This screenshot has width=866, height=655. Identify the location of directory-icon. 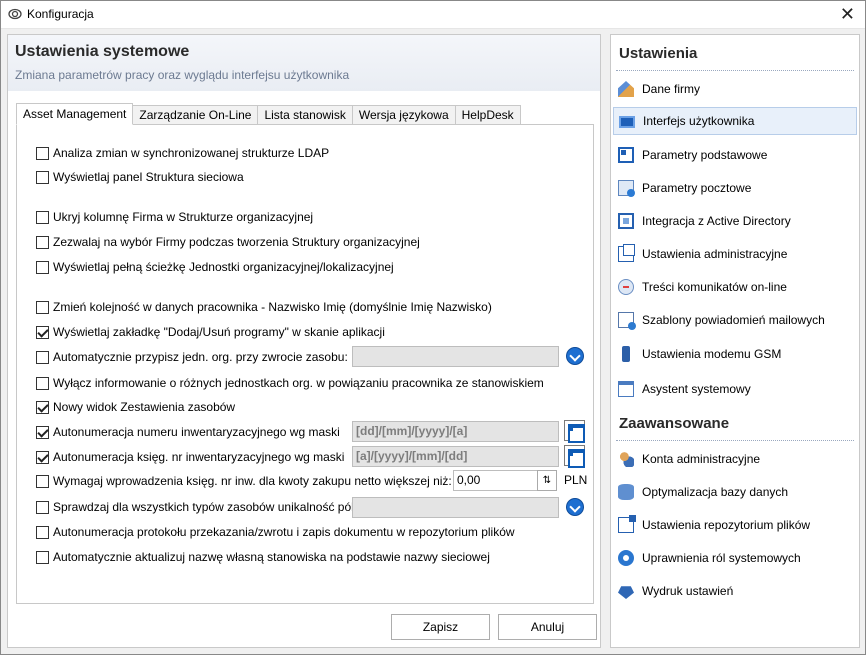
(626, 221).